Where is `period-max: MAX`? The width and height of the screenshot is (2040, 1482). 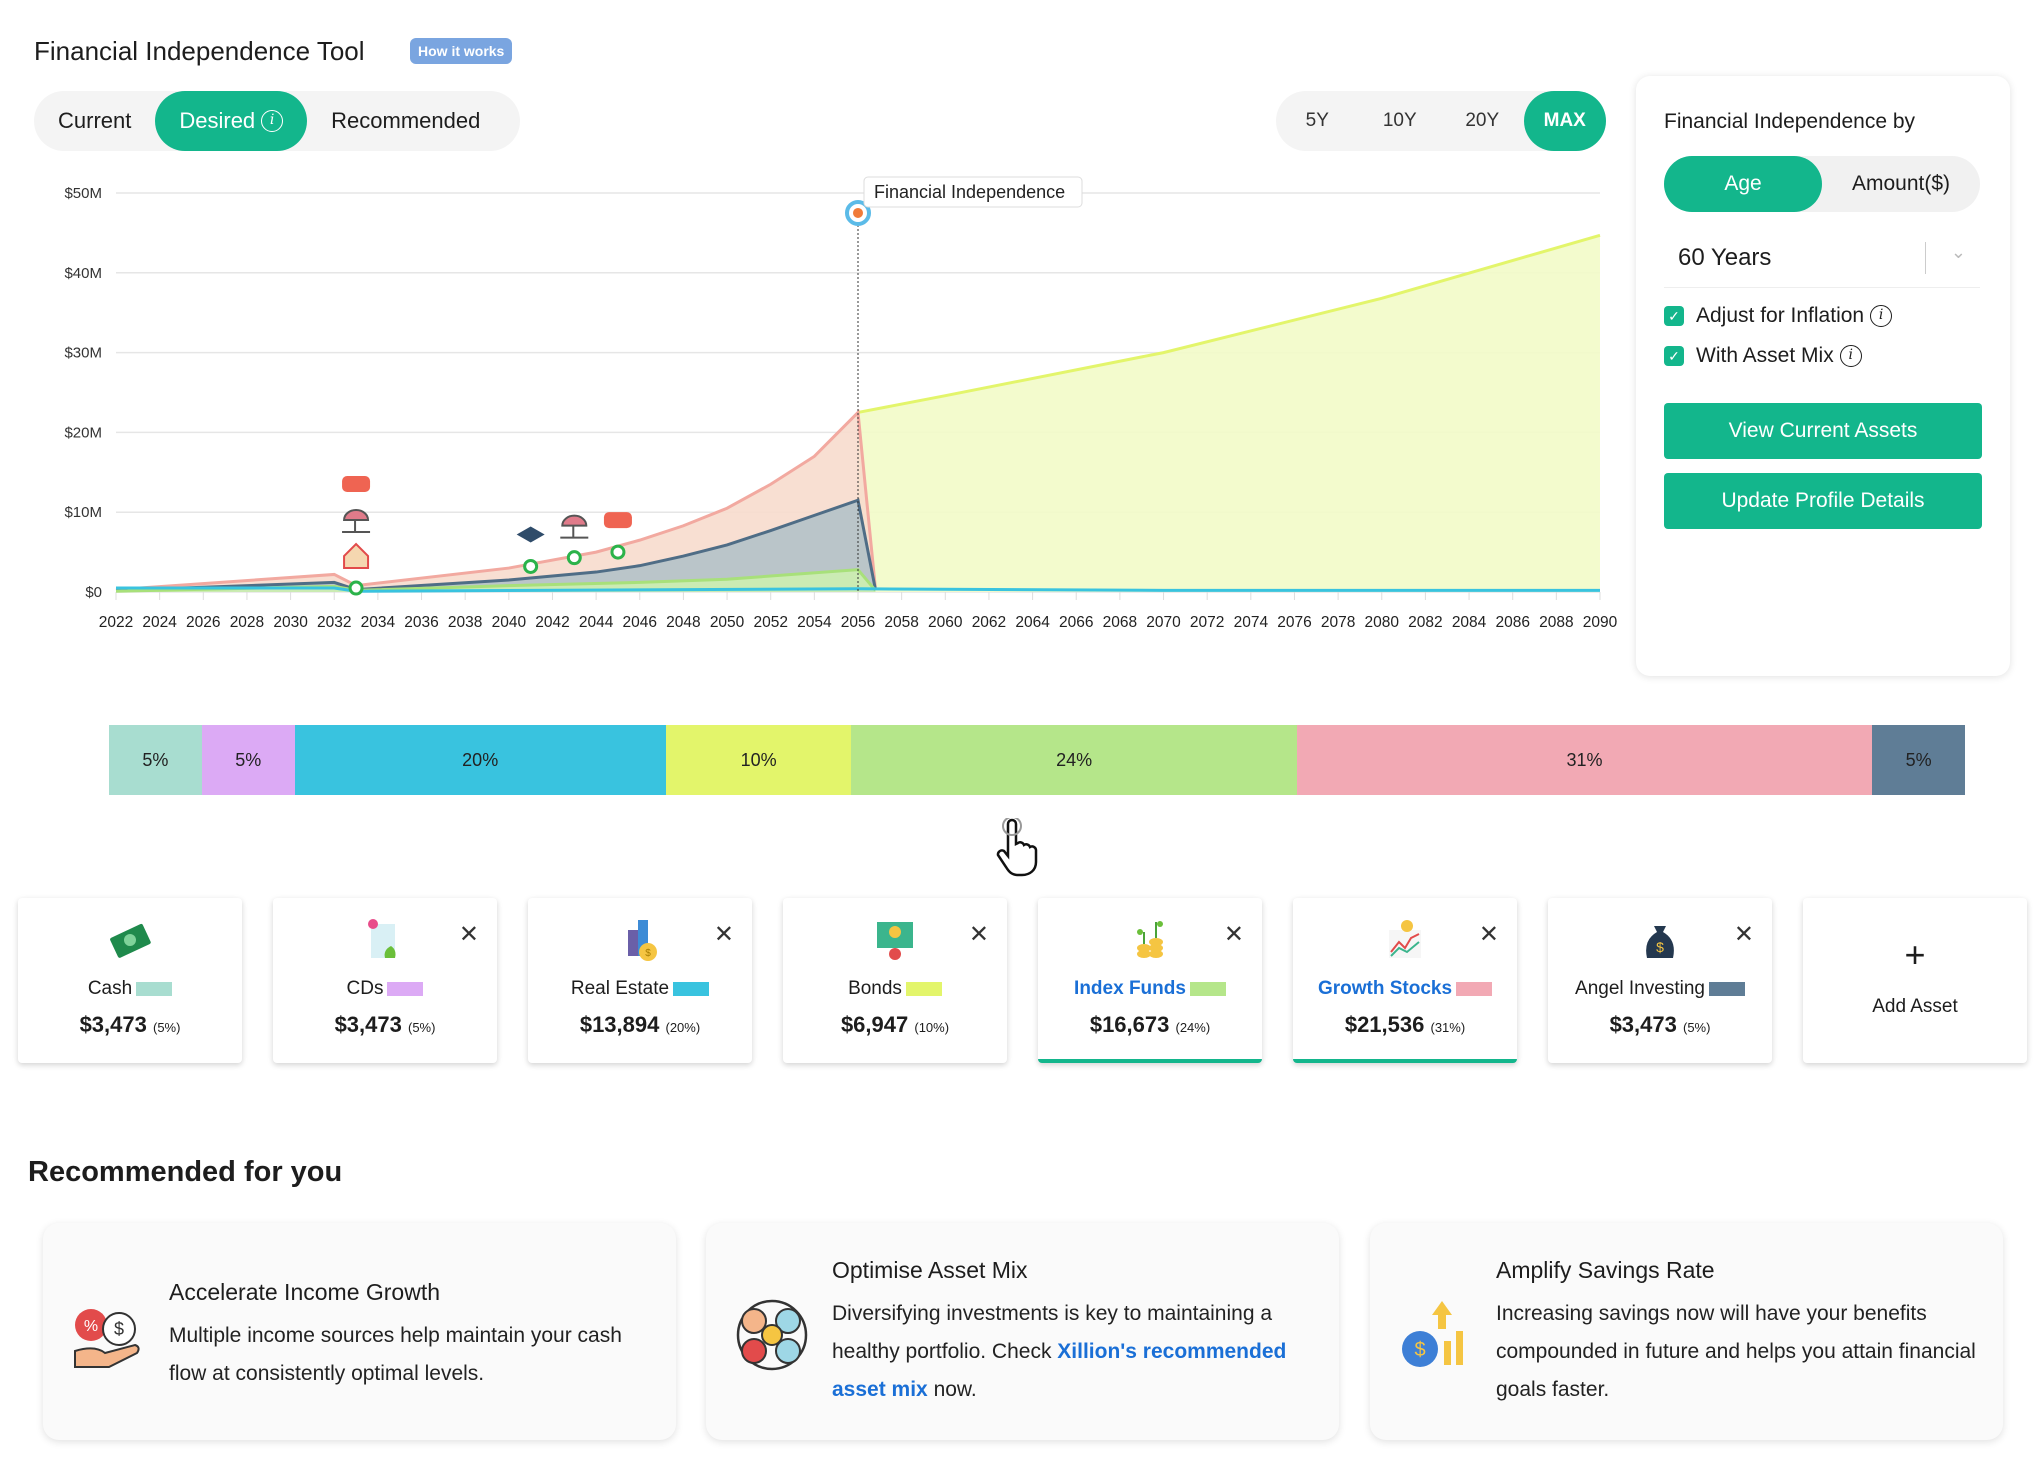 period-max: MAX is located at coordinates (1564, 121).